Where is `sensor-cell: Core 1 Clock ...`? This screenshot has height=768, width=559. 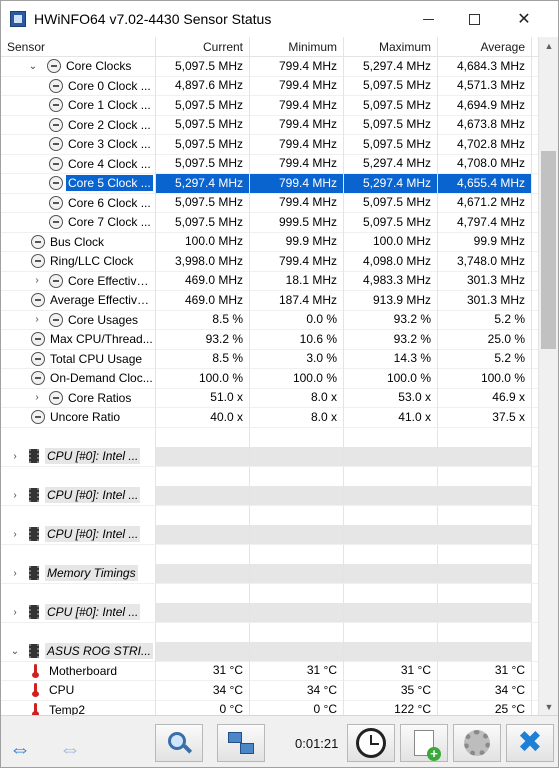
sensor-cell: Core 1 Clock ... is located at coordinates (78, 105).